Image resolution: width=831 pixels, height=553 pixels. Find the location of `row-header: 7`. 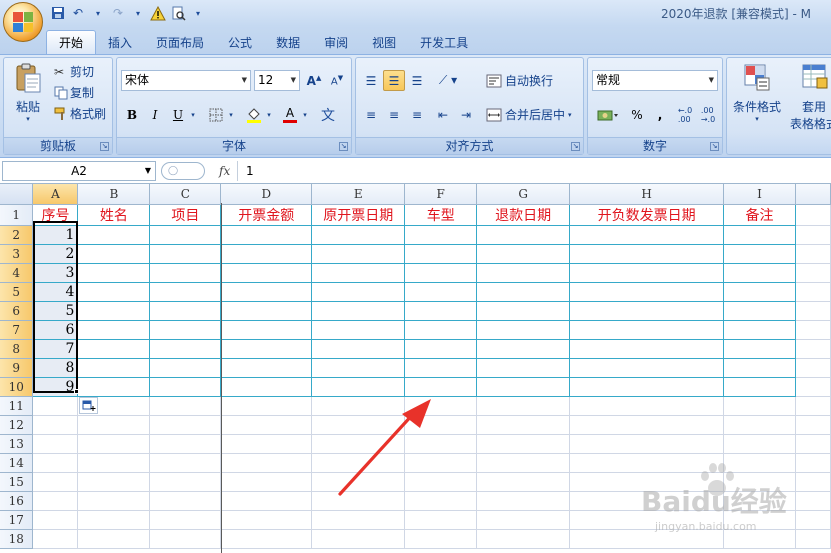

row-header: 7 is located at coordinates (17, 330).